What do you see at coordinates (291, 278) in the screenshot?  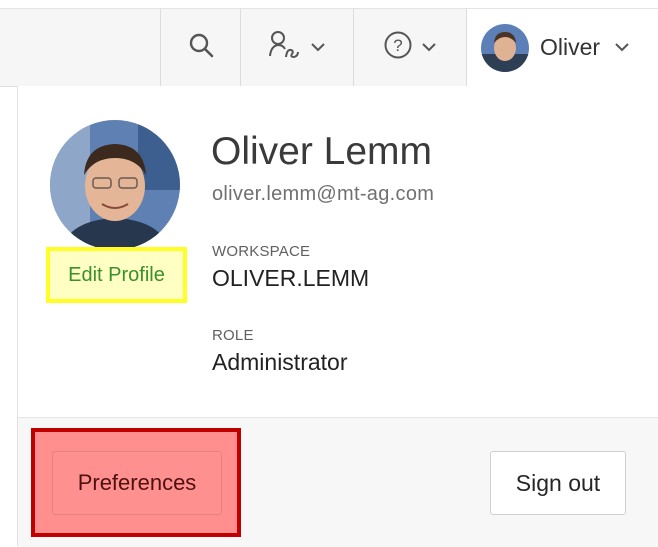 I see `workspace-value: OLIVER.LEMM` at bounding box center [291, 278].